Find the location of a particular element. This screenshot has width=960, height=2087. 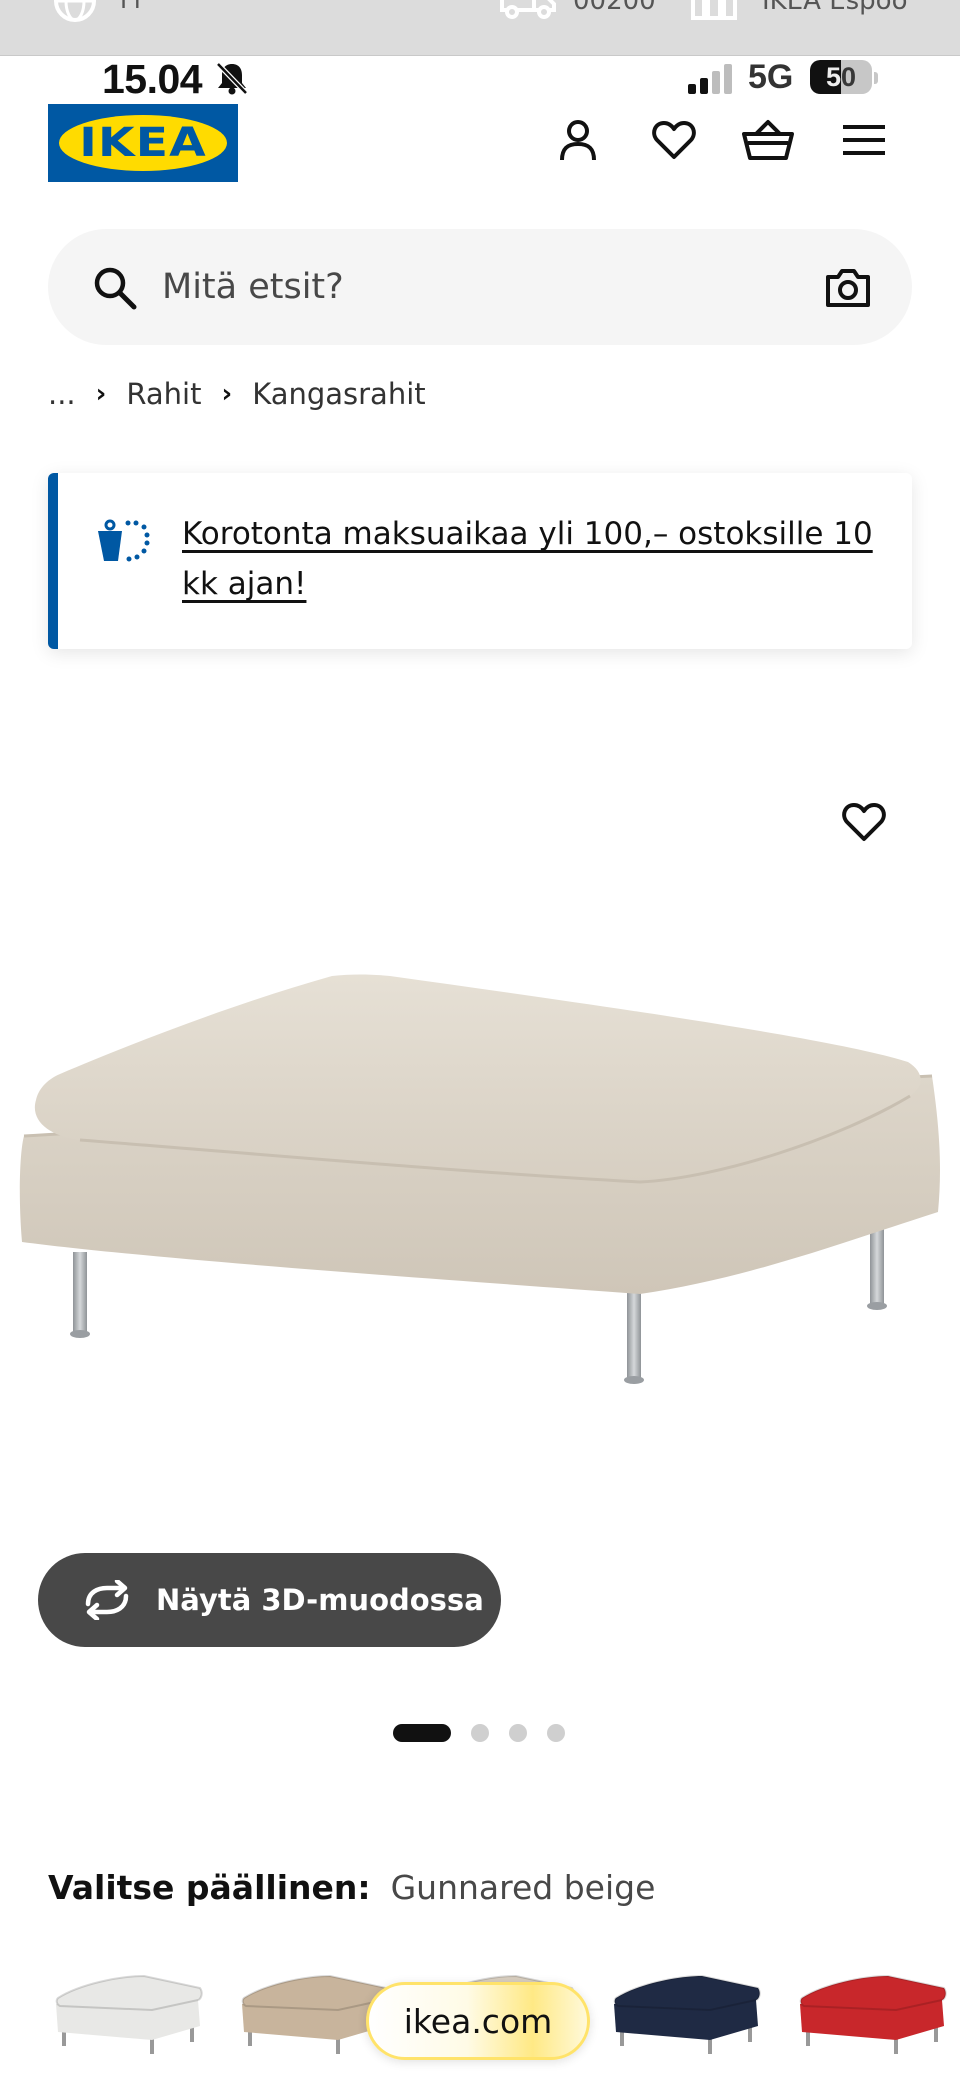

globe-icon is located at coordinates (75, 12).